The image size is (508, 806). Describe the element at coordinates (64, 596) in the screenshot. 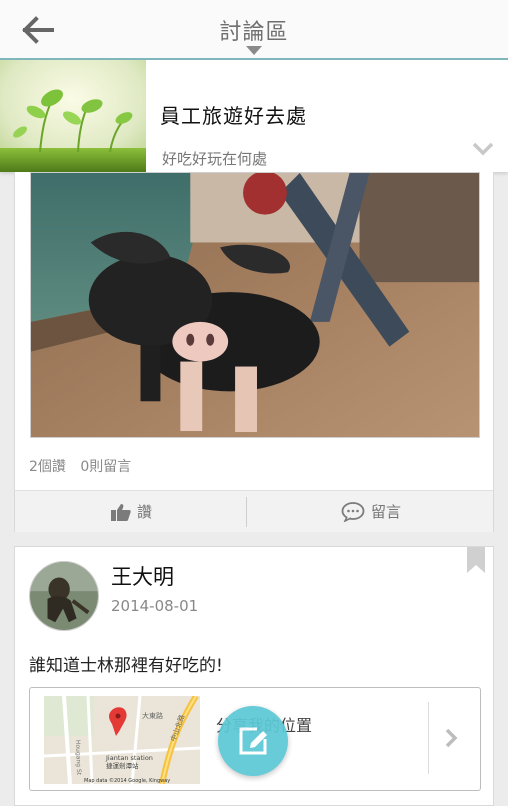

I see `avatar` at that location.